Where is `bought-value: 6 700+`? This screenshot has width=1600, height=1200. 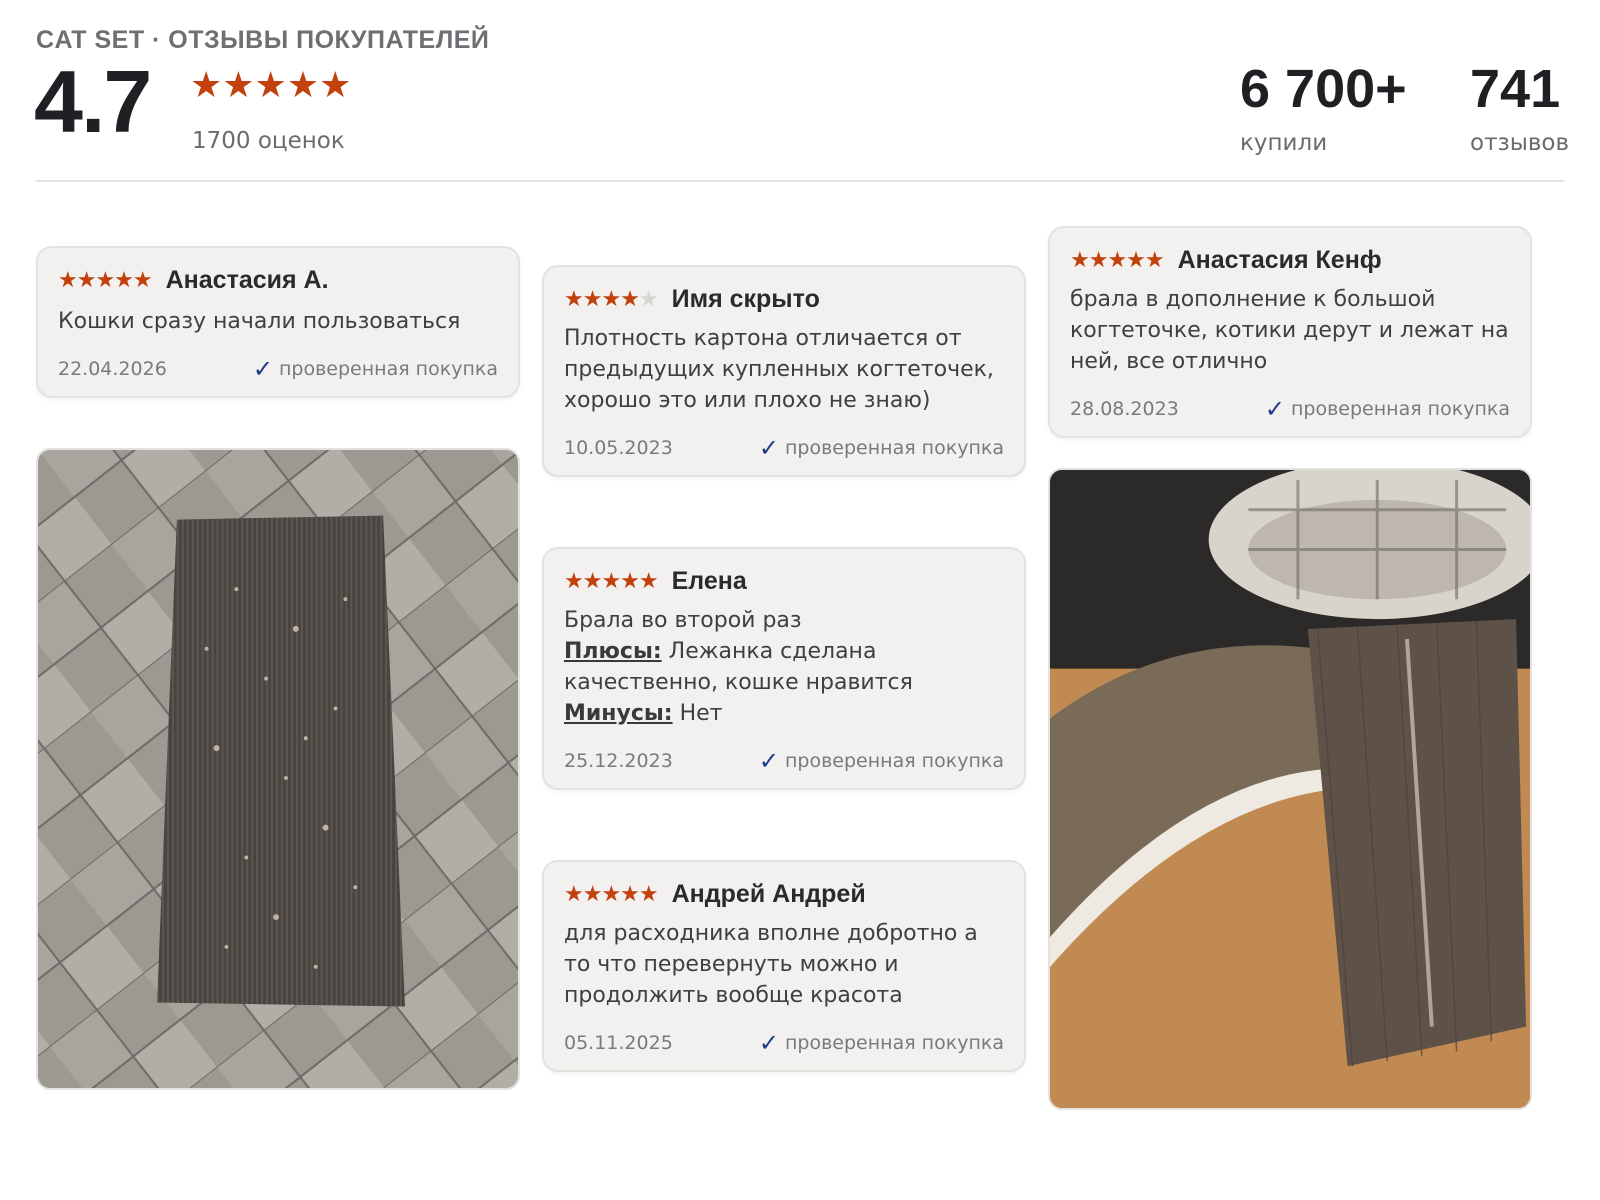 bought-value: 6 700+ is located at coordinates (1323, 89).